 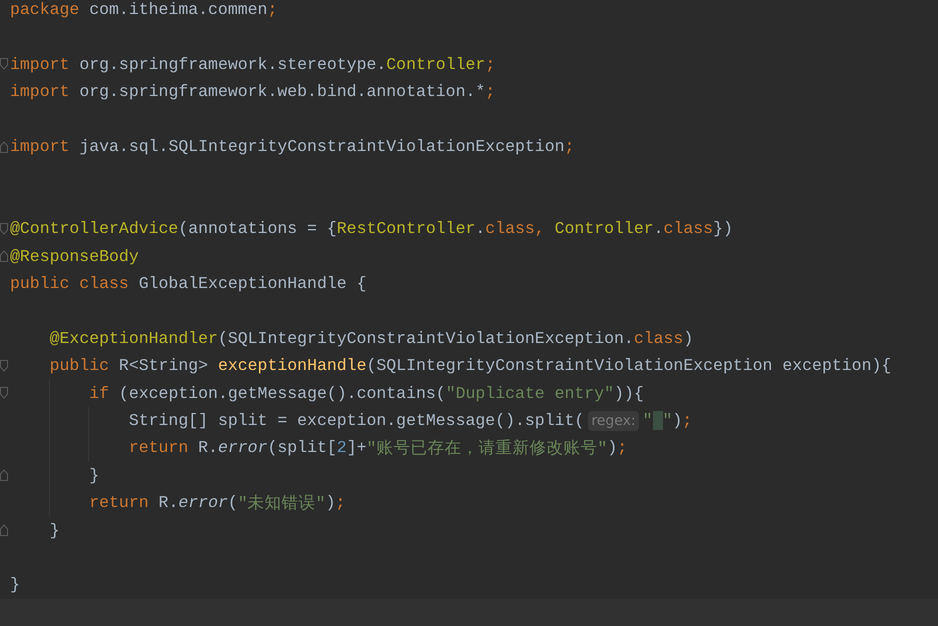 I want to click on code-token: class,, so click(x=515, y=228).